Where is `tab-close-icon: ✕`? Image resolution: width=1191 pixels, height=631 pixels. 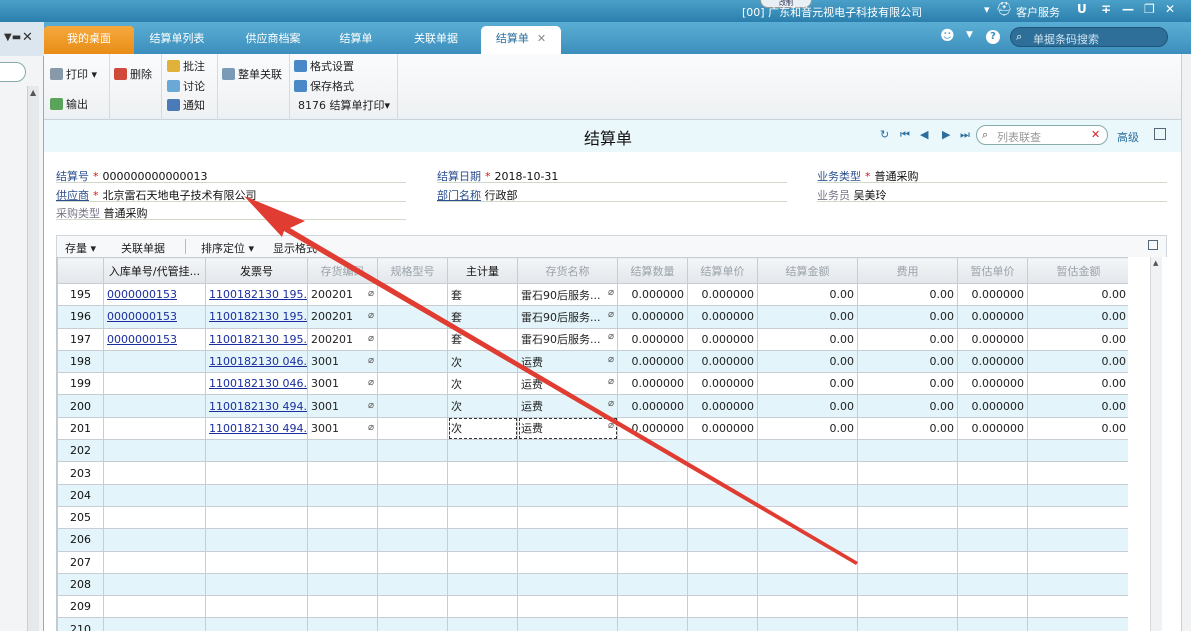 tab-close-icon: ✕ is located at coordinates (541, 38).